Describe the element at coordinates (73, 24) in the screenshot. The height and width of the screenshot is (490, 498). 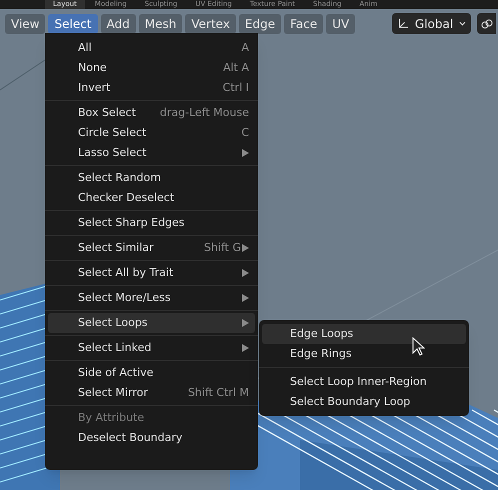
I see `header-menu: Select` at that location.